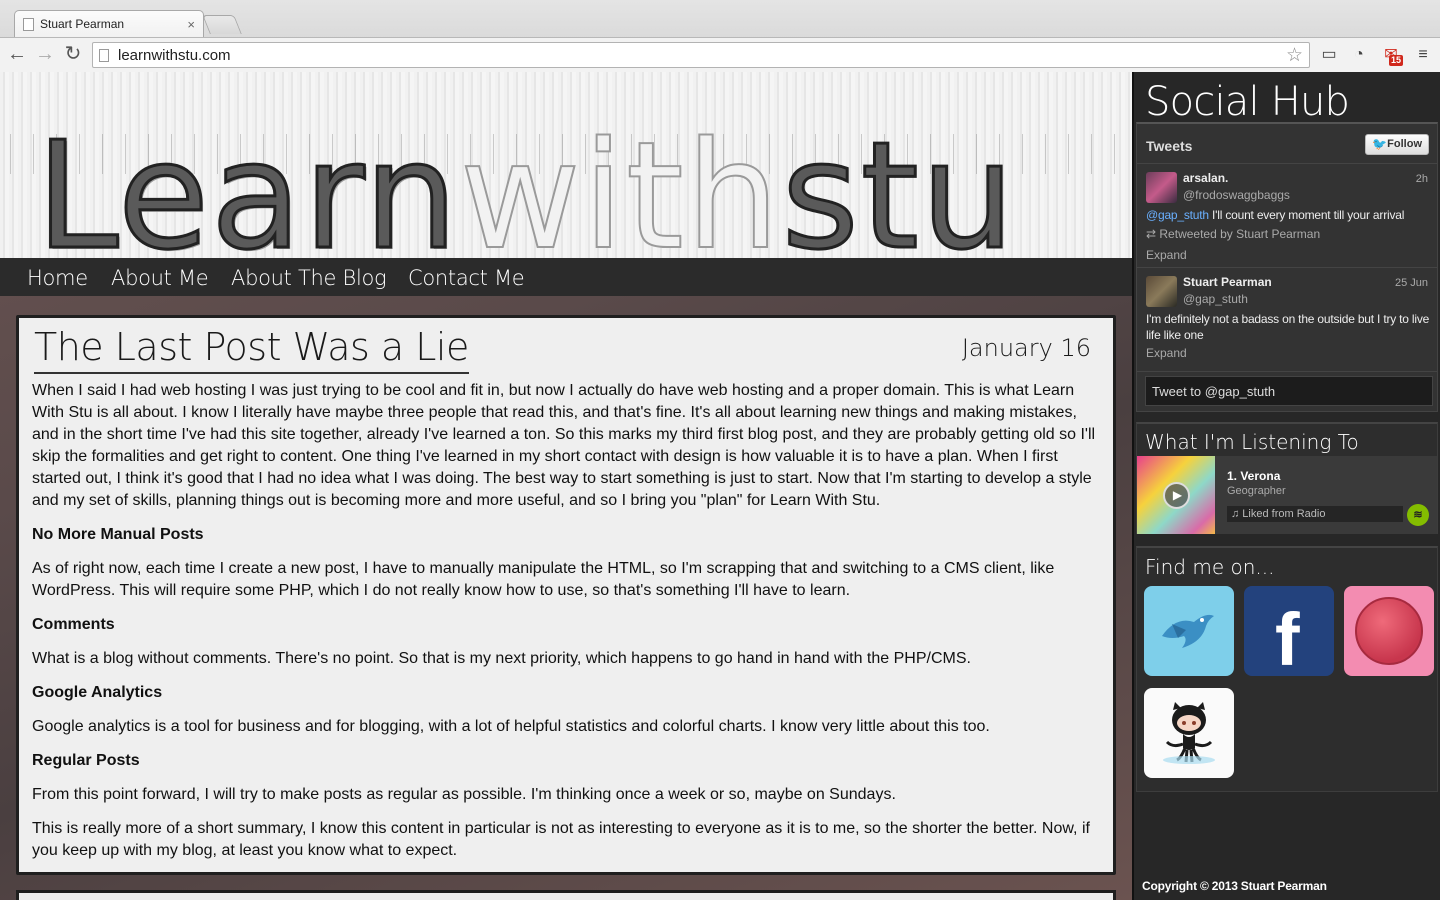  I want to click on follow-button: 🐦 Follow, so click(1397, 144).